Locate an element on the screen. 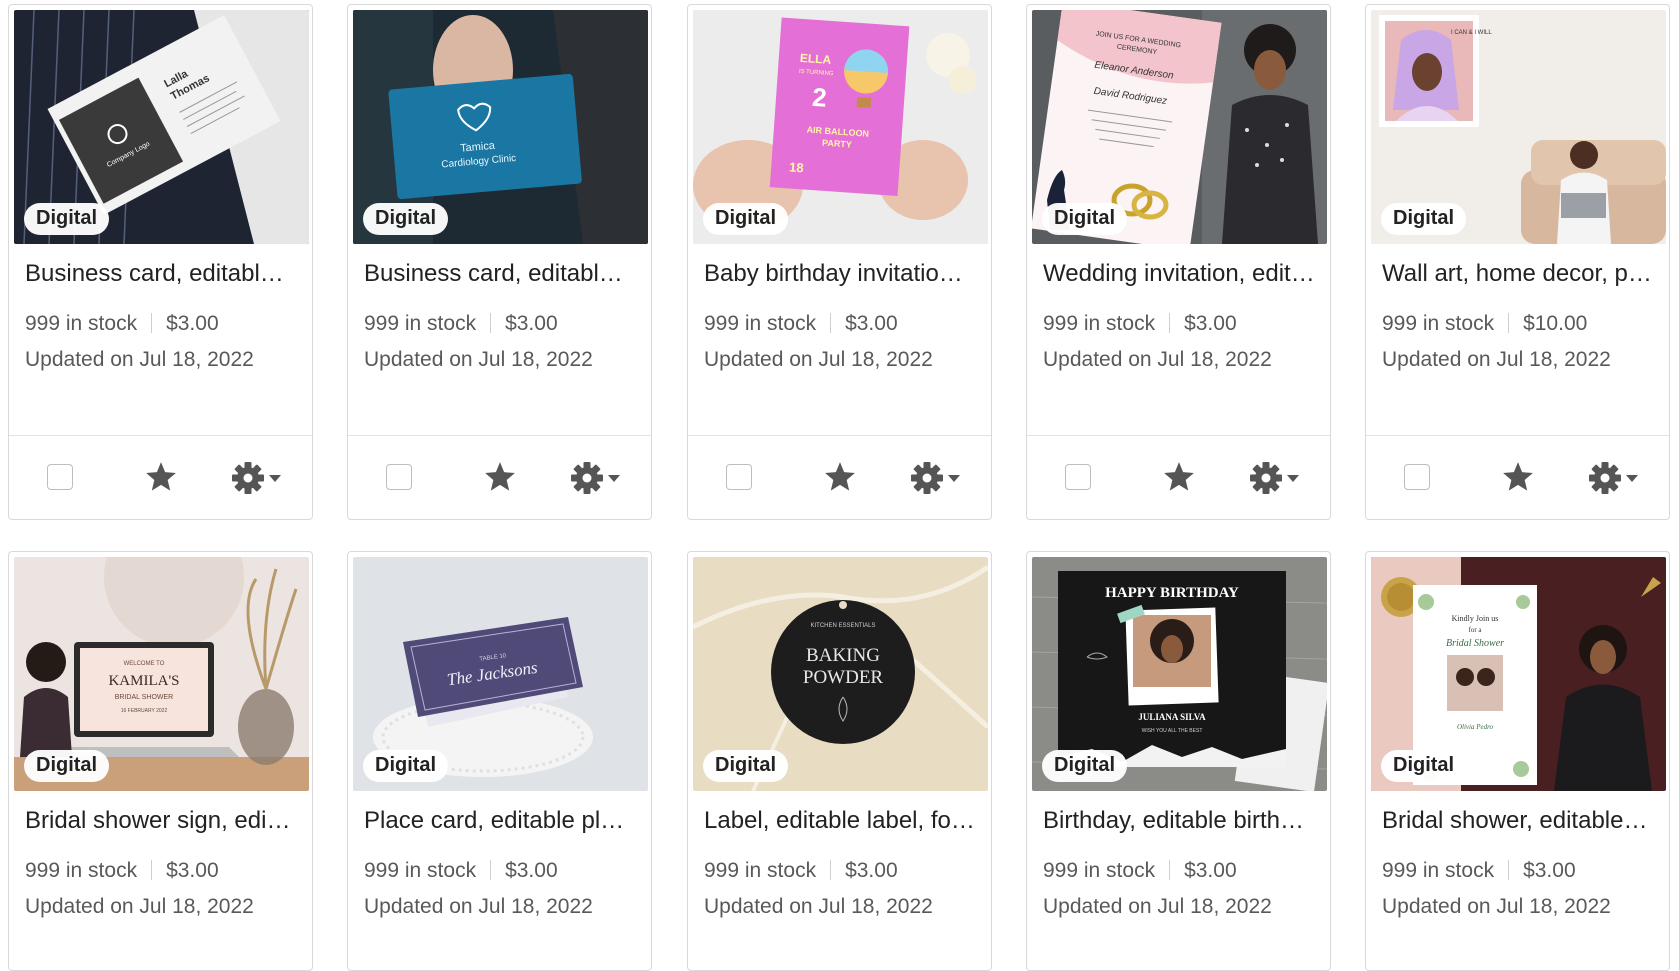 This screenshot has height=971, width=1679. listing-thumbnail: TABLE 10 The Jacksons Digital is located at coordinates (500, 674).